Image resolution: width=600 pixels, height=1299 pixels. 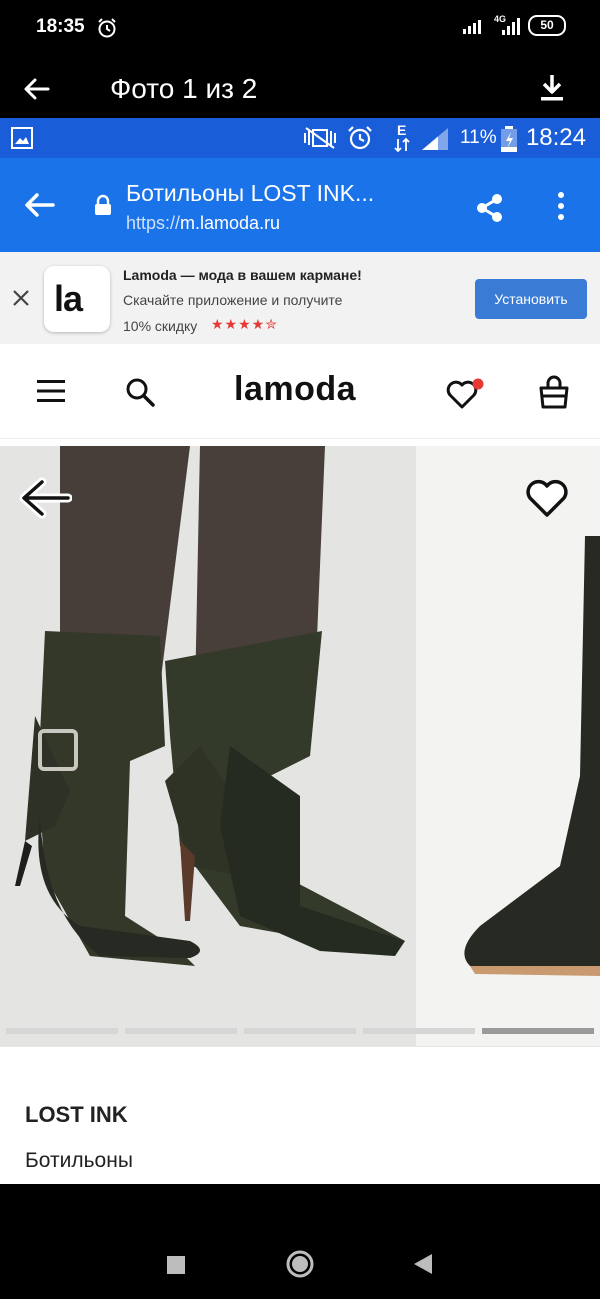 I want to click on inner-battery-percent: 11%, so click(x=478, y=137).